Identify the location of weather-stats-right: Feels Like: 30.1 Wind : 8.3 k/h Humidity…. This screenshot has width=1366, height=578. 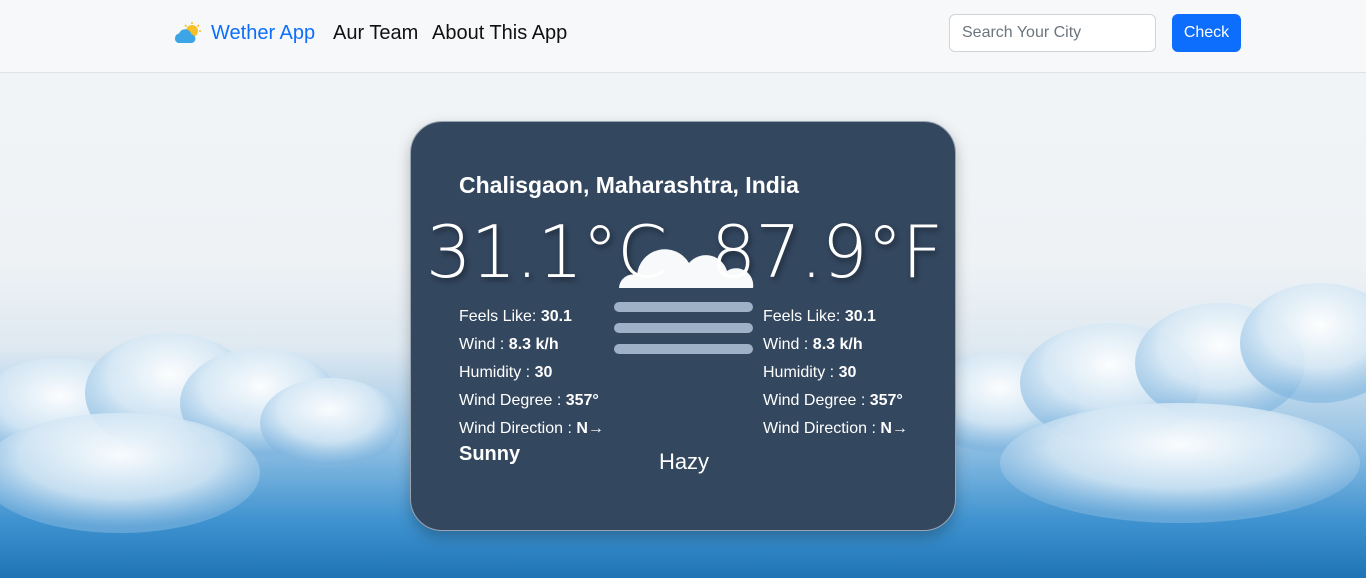
(835, 373).